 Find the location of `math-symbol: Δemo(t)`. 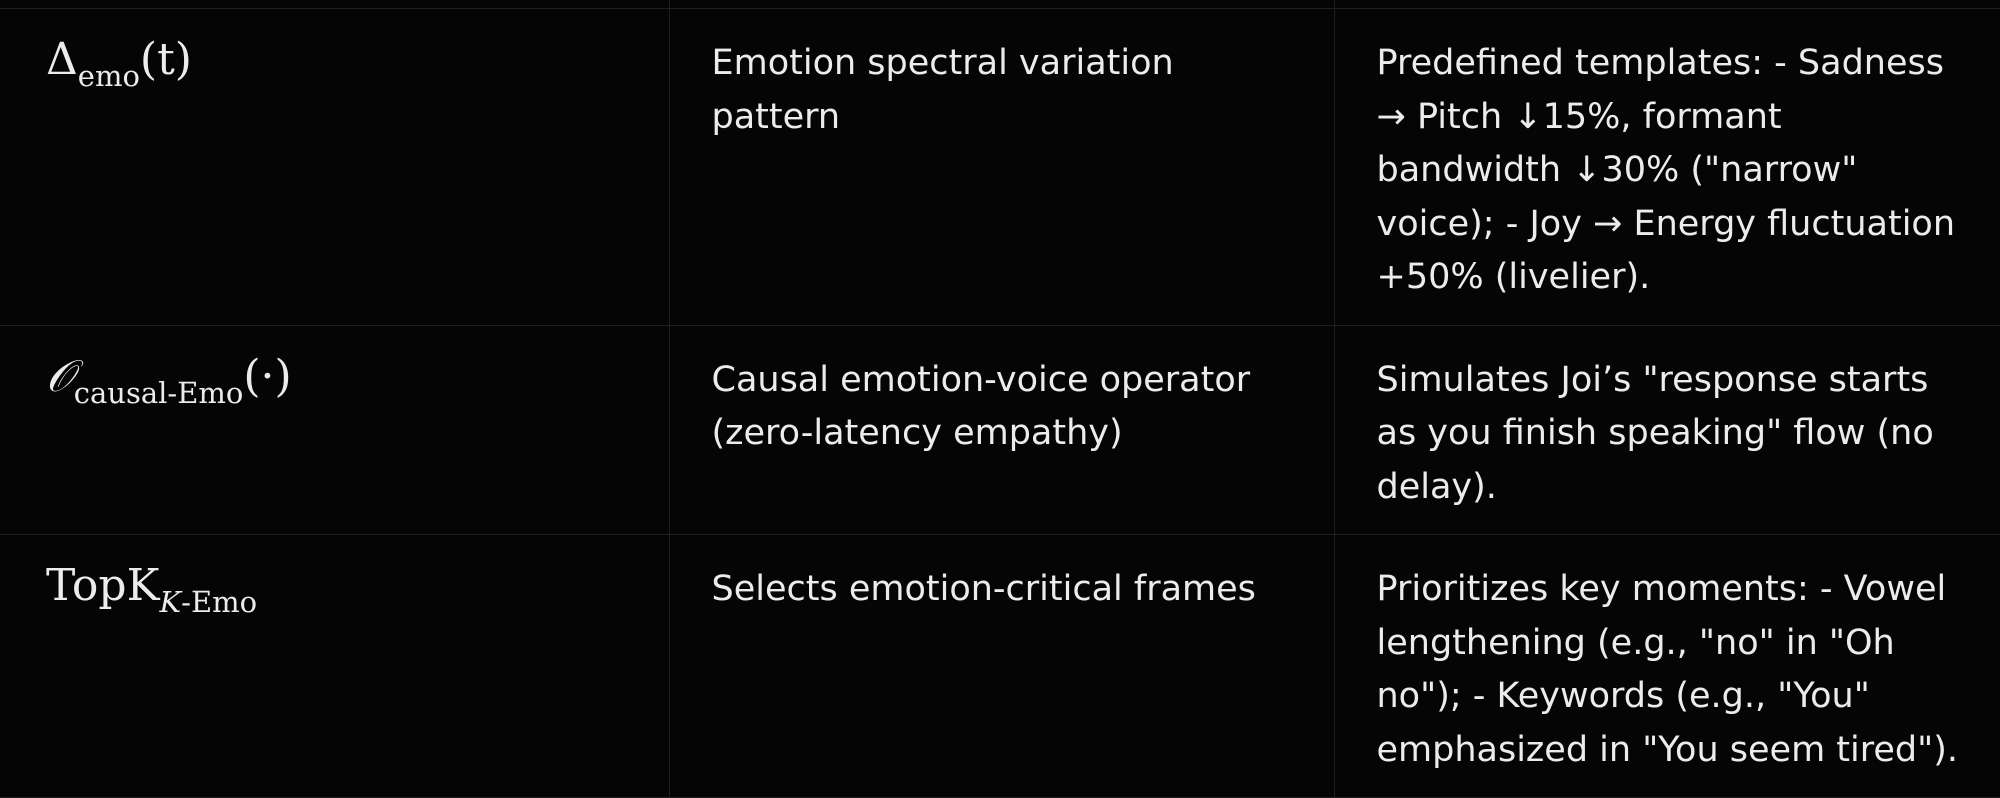

math-symbol: Δemo(t) is located at coordinates (119, 63).